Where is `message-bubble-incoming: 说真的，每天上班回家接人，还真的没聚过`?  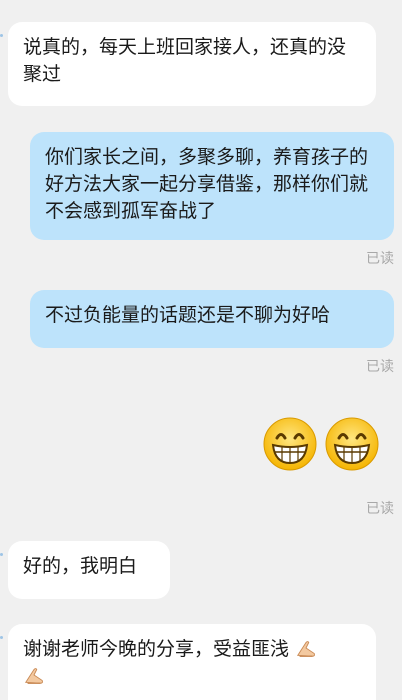 message-bubble-incoming: 说真的，每天上班回家接人，还真的没聚过 is located at coordinates (192, 64).